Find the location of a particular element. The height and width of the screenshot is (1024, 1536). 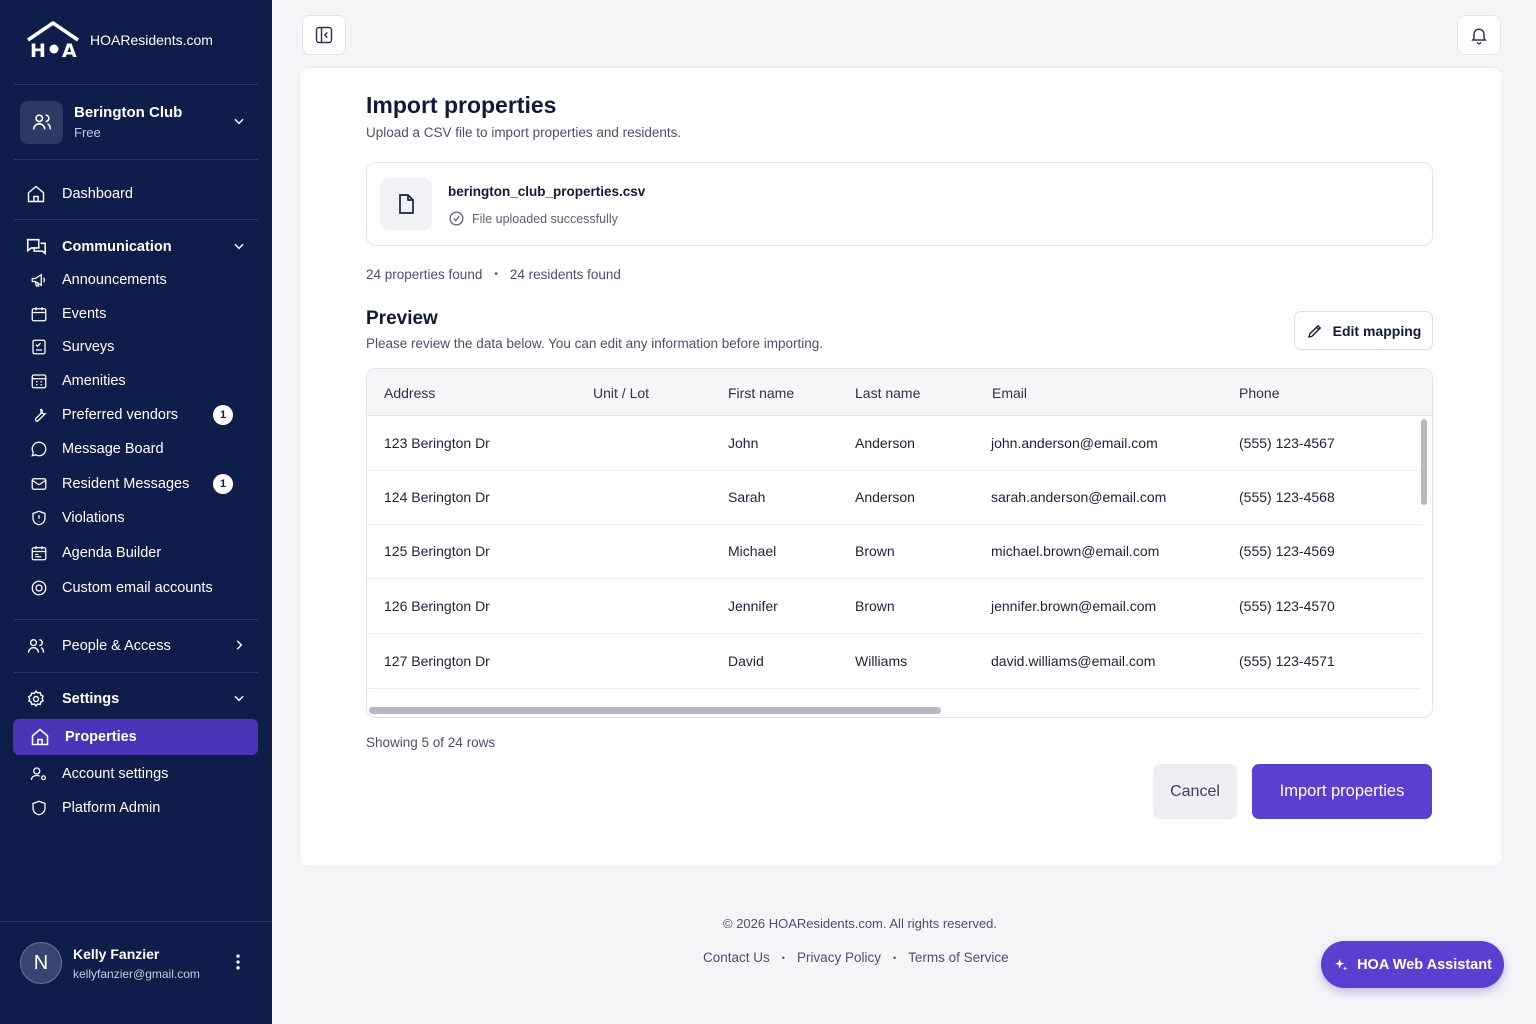

message-circle-icon is located at coordinates (39, 449).